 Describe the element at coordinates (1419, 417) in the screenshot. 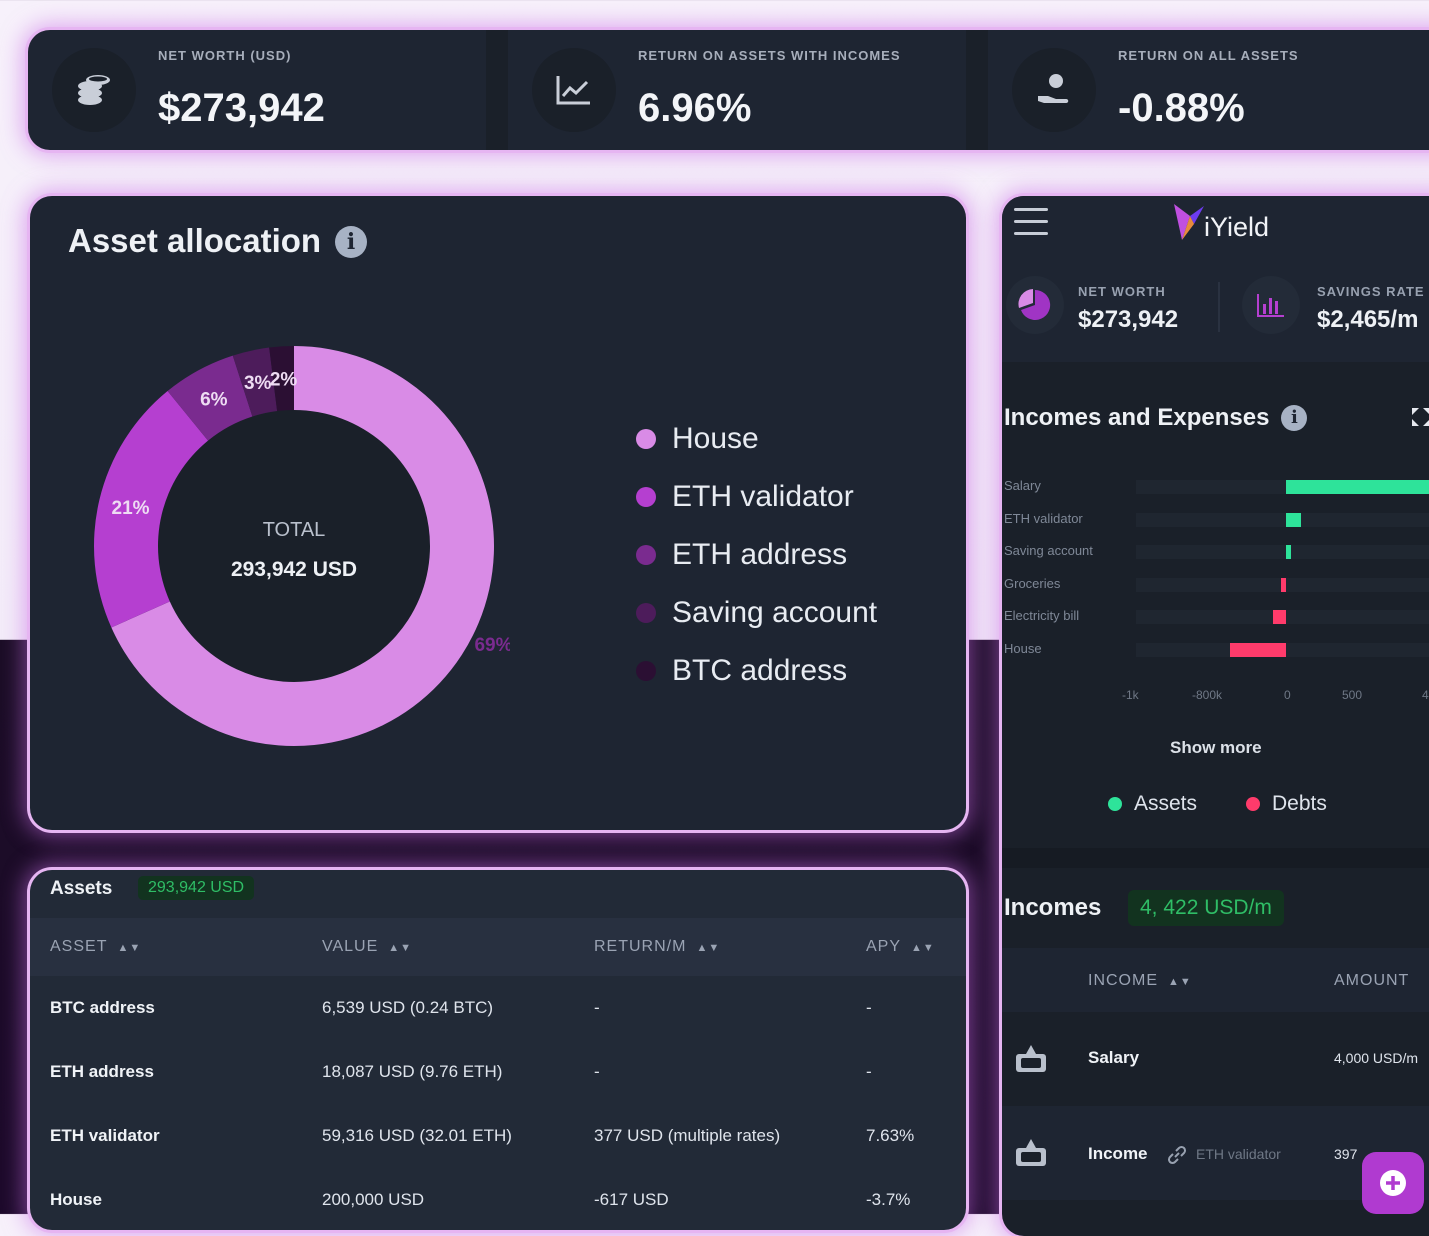

I see `expand-icon` at that location.